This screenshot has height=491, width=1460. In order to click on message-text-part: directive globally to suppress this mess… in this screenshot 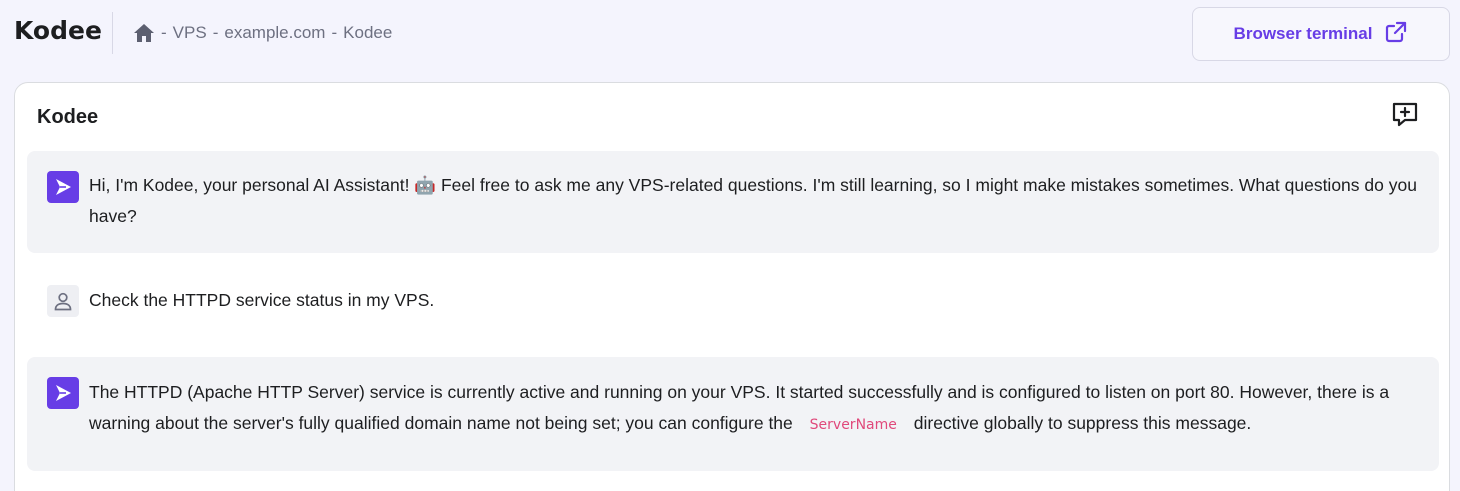, I will do `click(1082, 423)`.